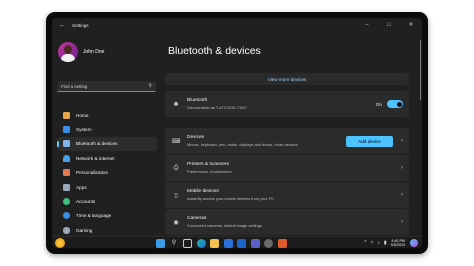  What do you see at coordinates (411, 25) in the screenshot?
I see `close-button: ✕` at bounding box center [411, 25].